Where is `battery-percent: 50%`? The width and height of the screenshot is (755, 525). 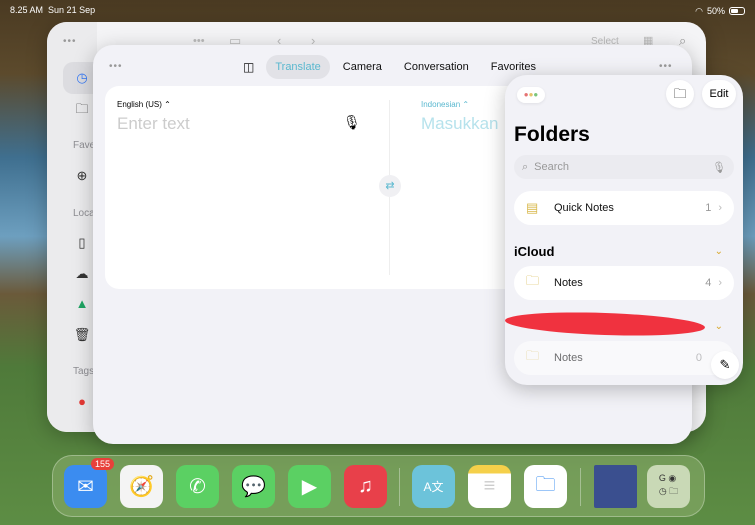 battery-percent: 50% is located at coordinates (715, 11).